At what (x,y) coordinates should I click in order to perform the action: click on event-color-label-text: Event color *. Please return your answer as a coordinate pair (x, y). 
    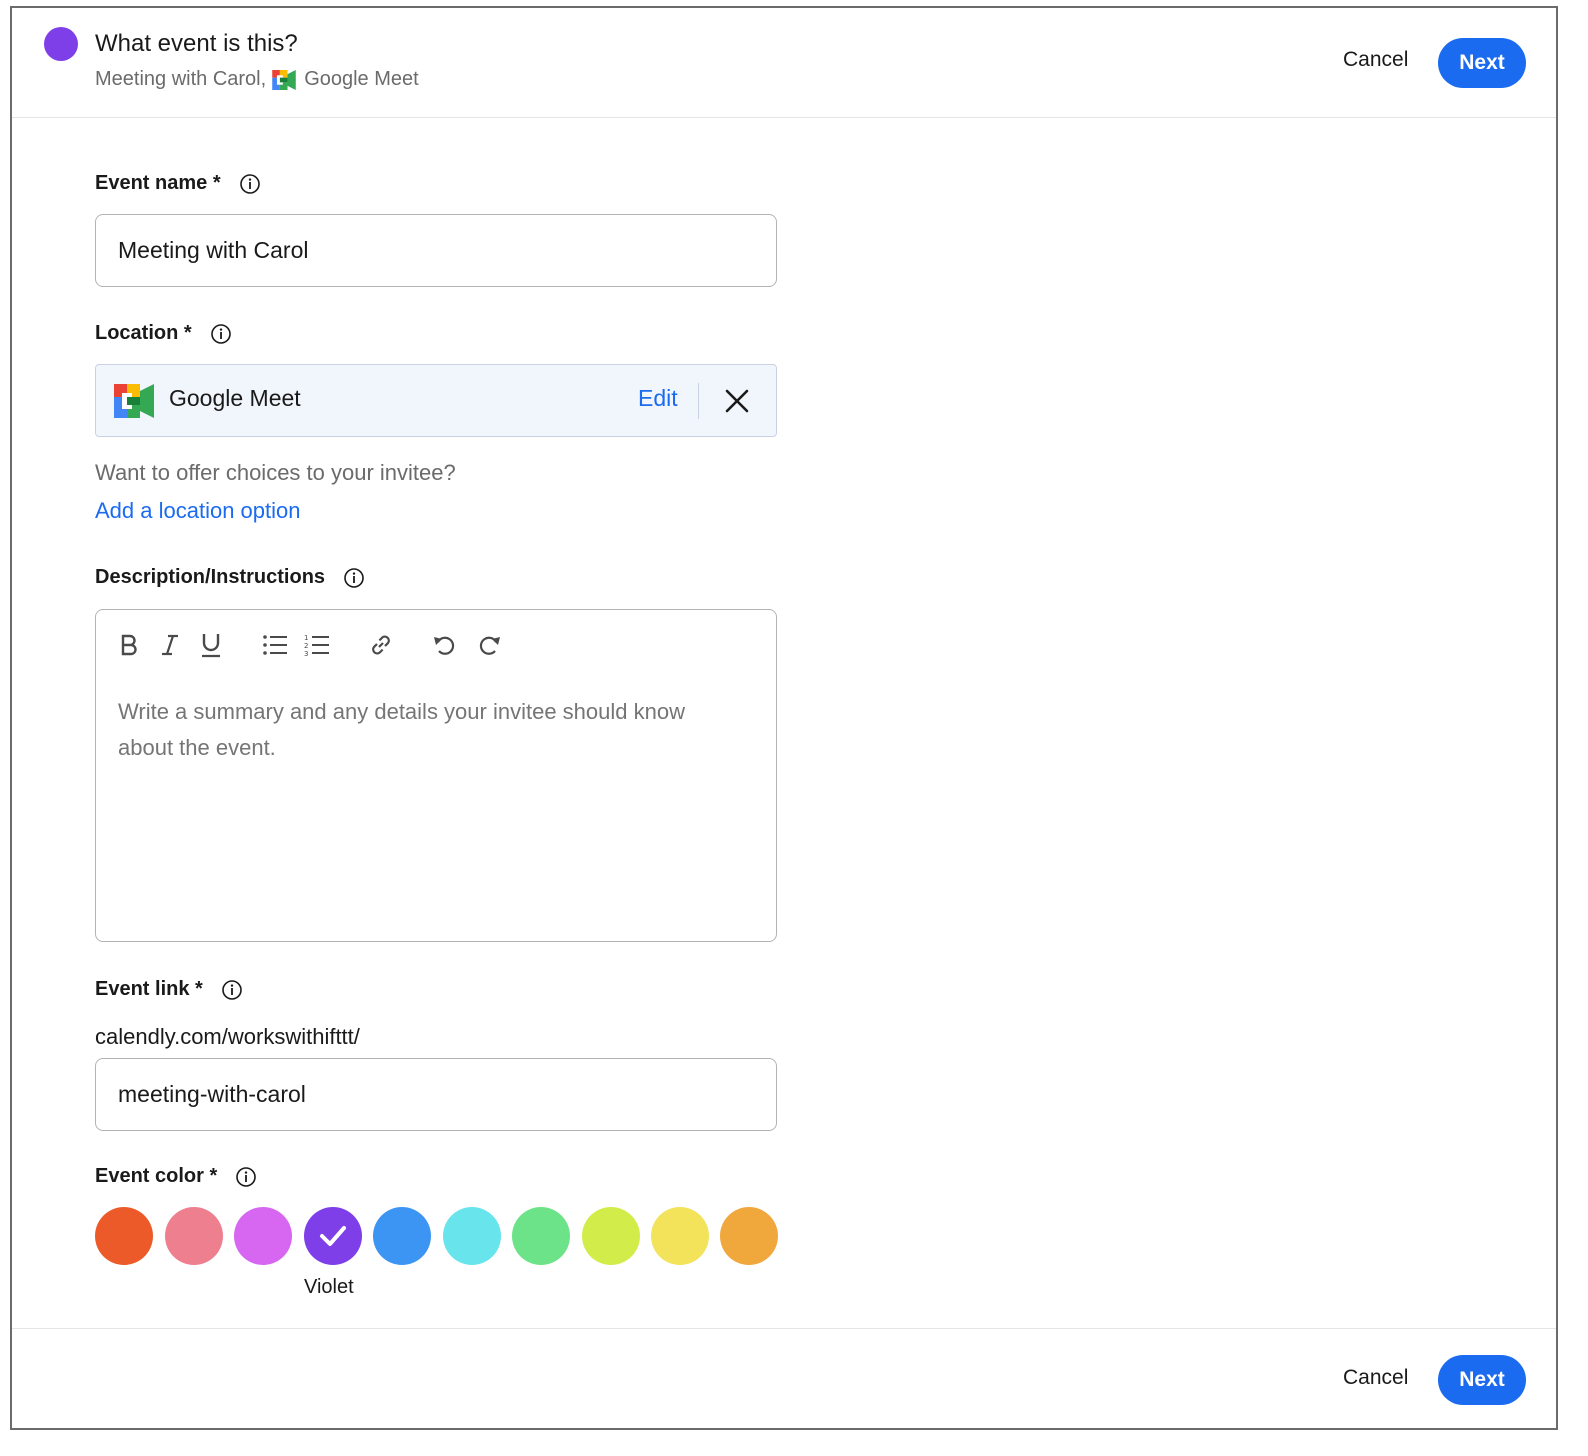
    Looking at the image, I should click on (156, 1176).